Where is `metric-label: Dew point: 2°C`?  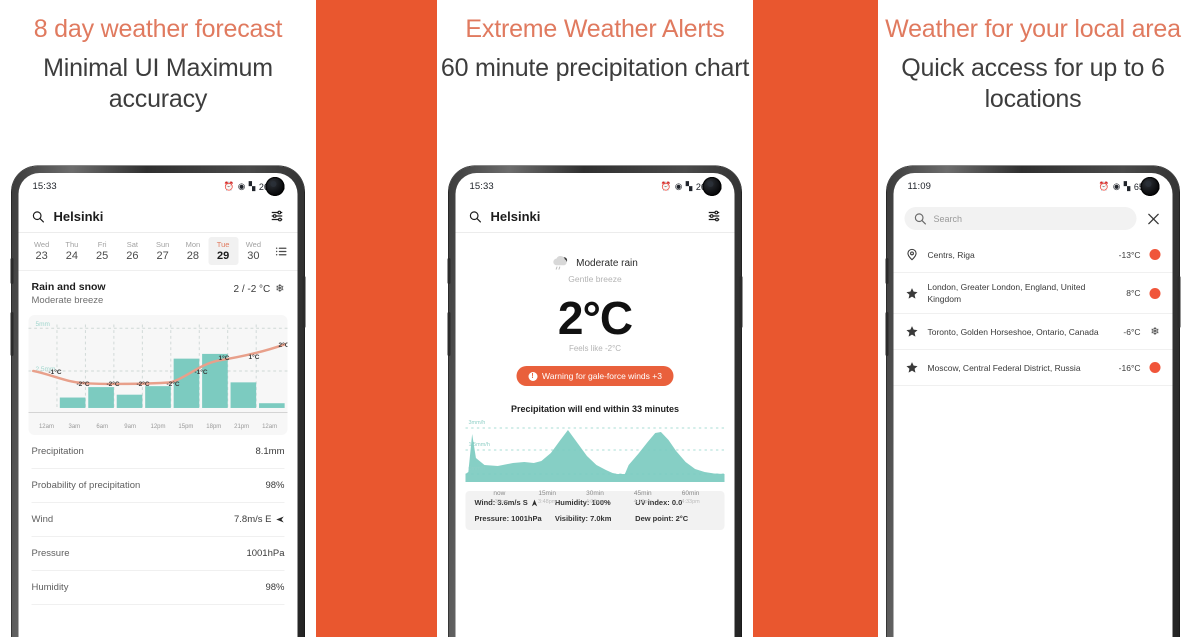
metric-label: Dew point: 2°C is located at coordinates (662, 518).